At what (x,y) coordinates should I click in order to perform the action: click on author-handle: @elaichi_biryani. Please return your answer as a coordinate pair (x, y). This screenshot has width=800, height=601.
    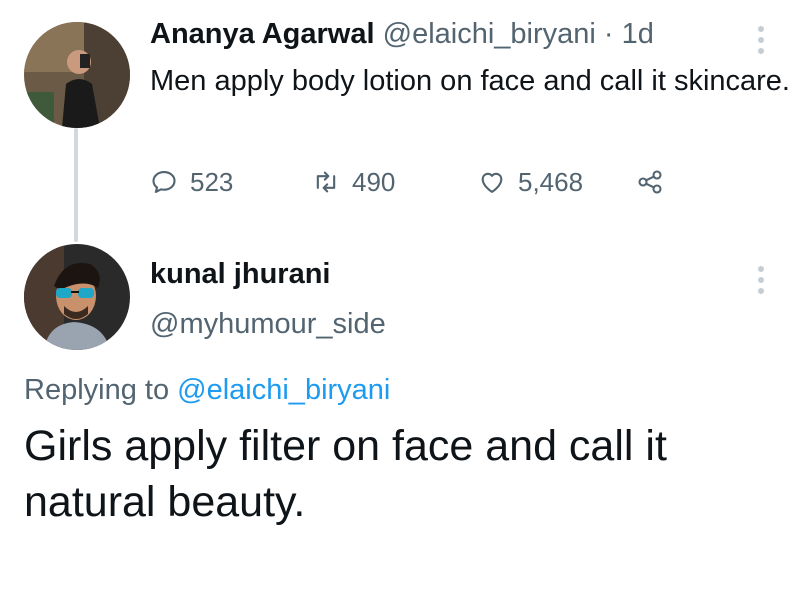
    Looking at the image, I should click on (489, 34).